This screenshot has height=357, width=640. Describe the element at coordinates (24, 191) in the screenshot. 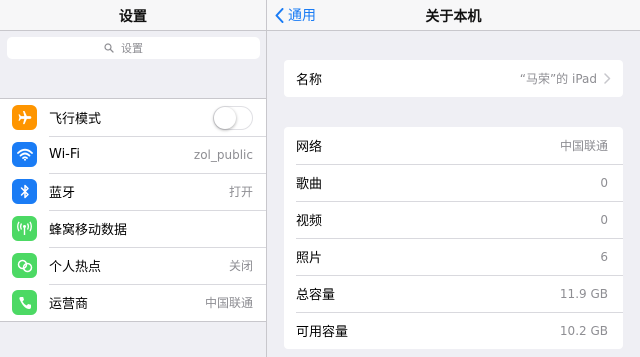

I see `bluetooth-icon` at that location.